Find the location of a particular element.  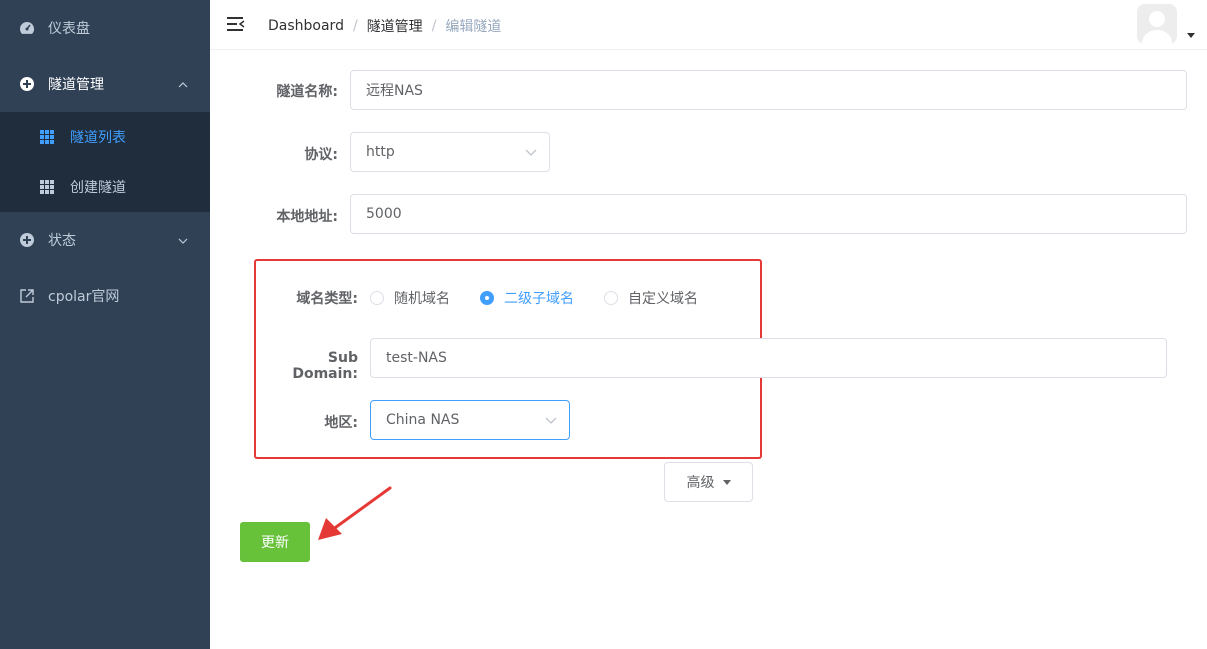

protocol-label: 协议: is located at coordinates (321, 155).